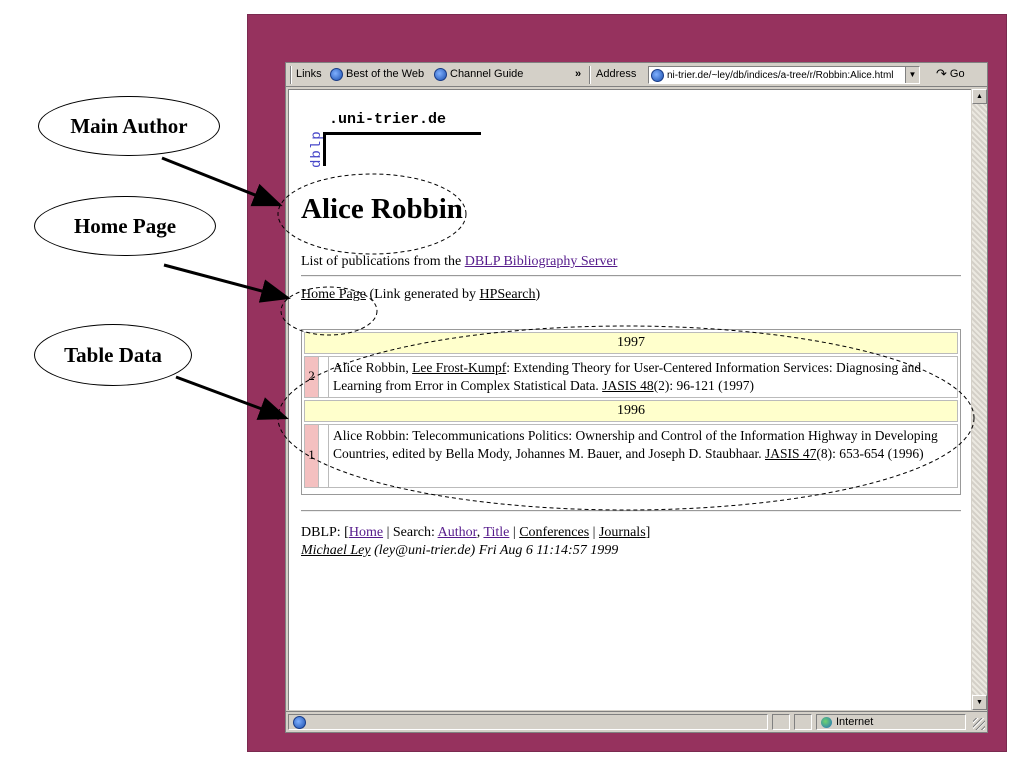  Describe the element at coordinates (616, 74) in the screenshot. I see `address-label: Address` at that location.